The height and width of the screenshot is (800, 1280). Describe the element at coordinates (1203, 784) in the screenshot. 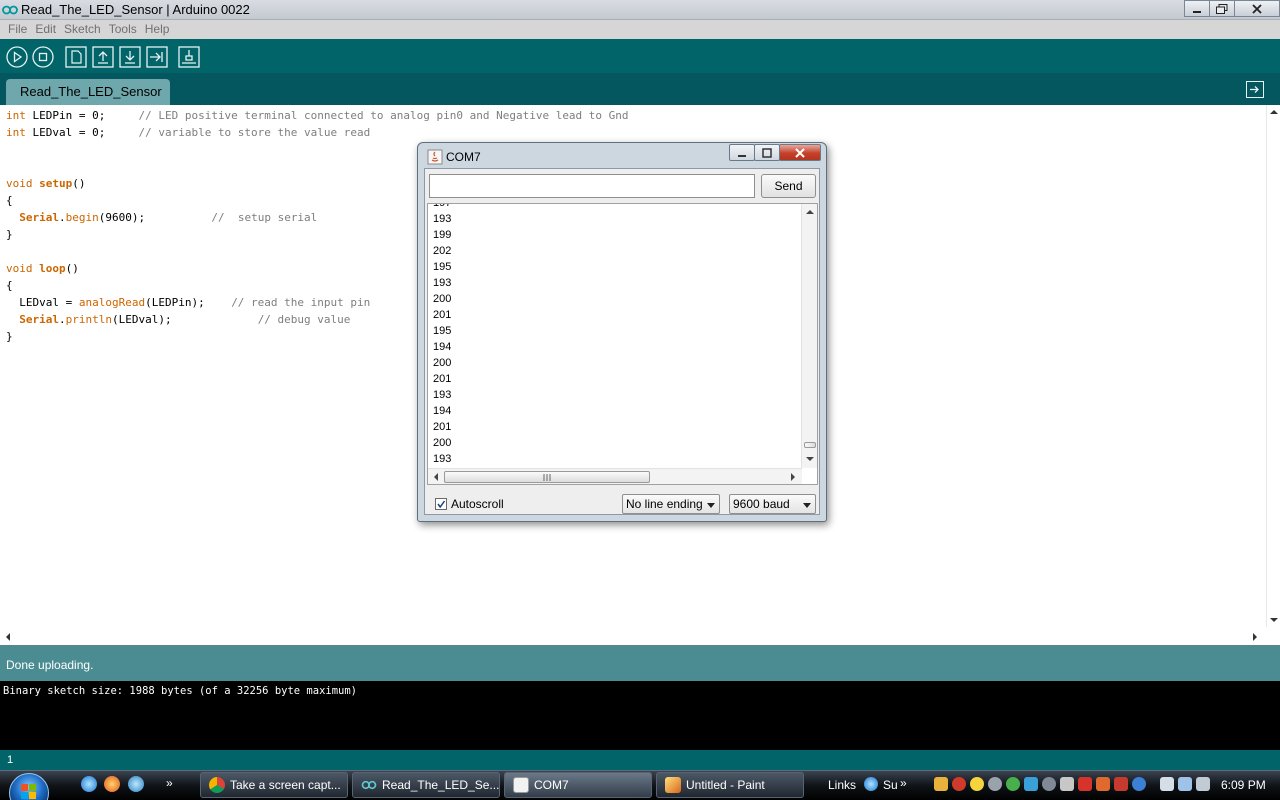

I see `tray-speaker-icon` at that location.